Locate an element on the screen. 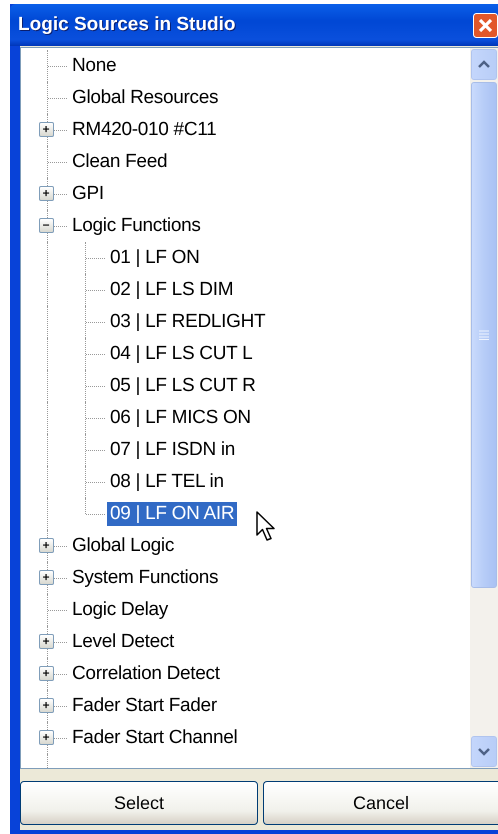 The width and height of the screenshot is (498, 834). tree-item: Clean Feed is located at coordinates (119, 162).